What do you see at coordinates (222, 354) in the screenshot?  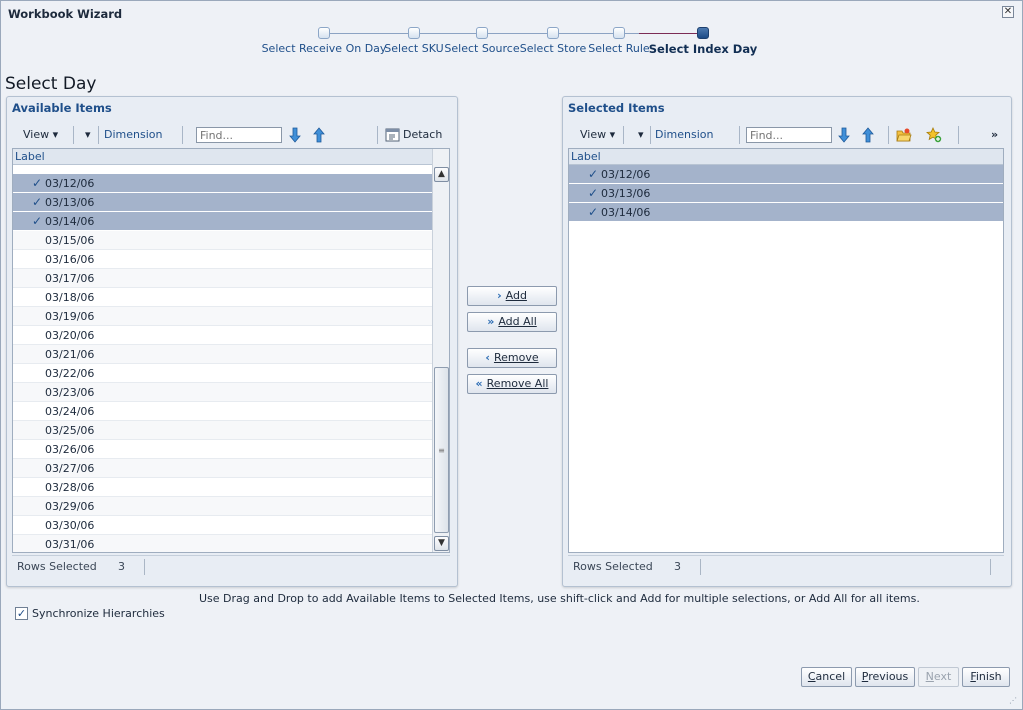 I see `table-row: 03/21/06` at bounding box center [222, 354].